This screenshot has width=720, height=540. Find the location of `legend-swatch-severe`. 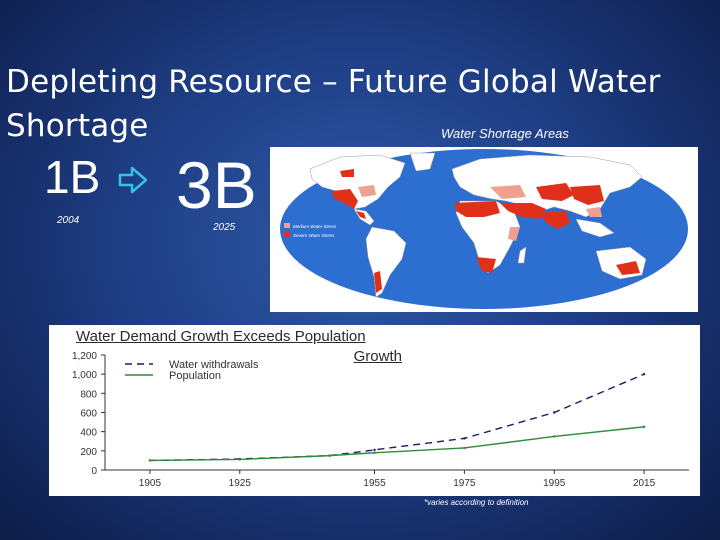

legend-swatch-severe is located at coordinates (287, 234).